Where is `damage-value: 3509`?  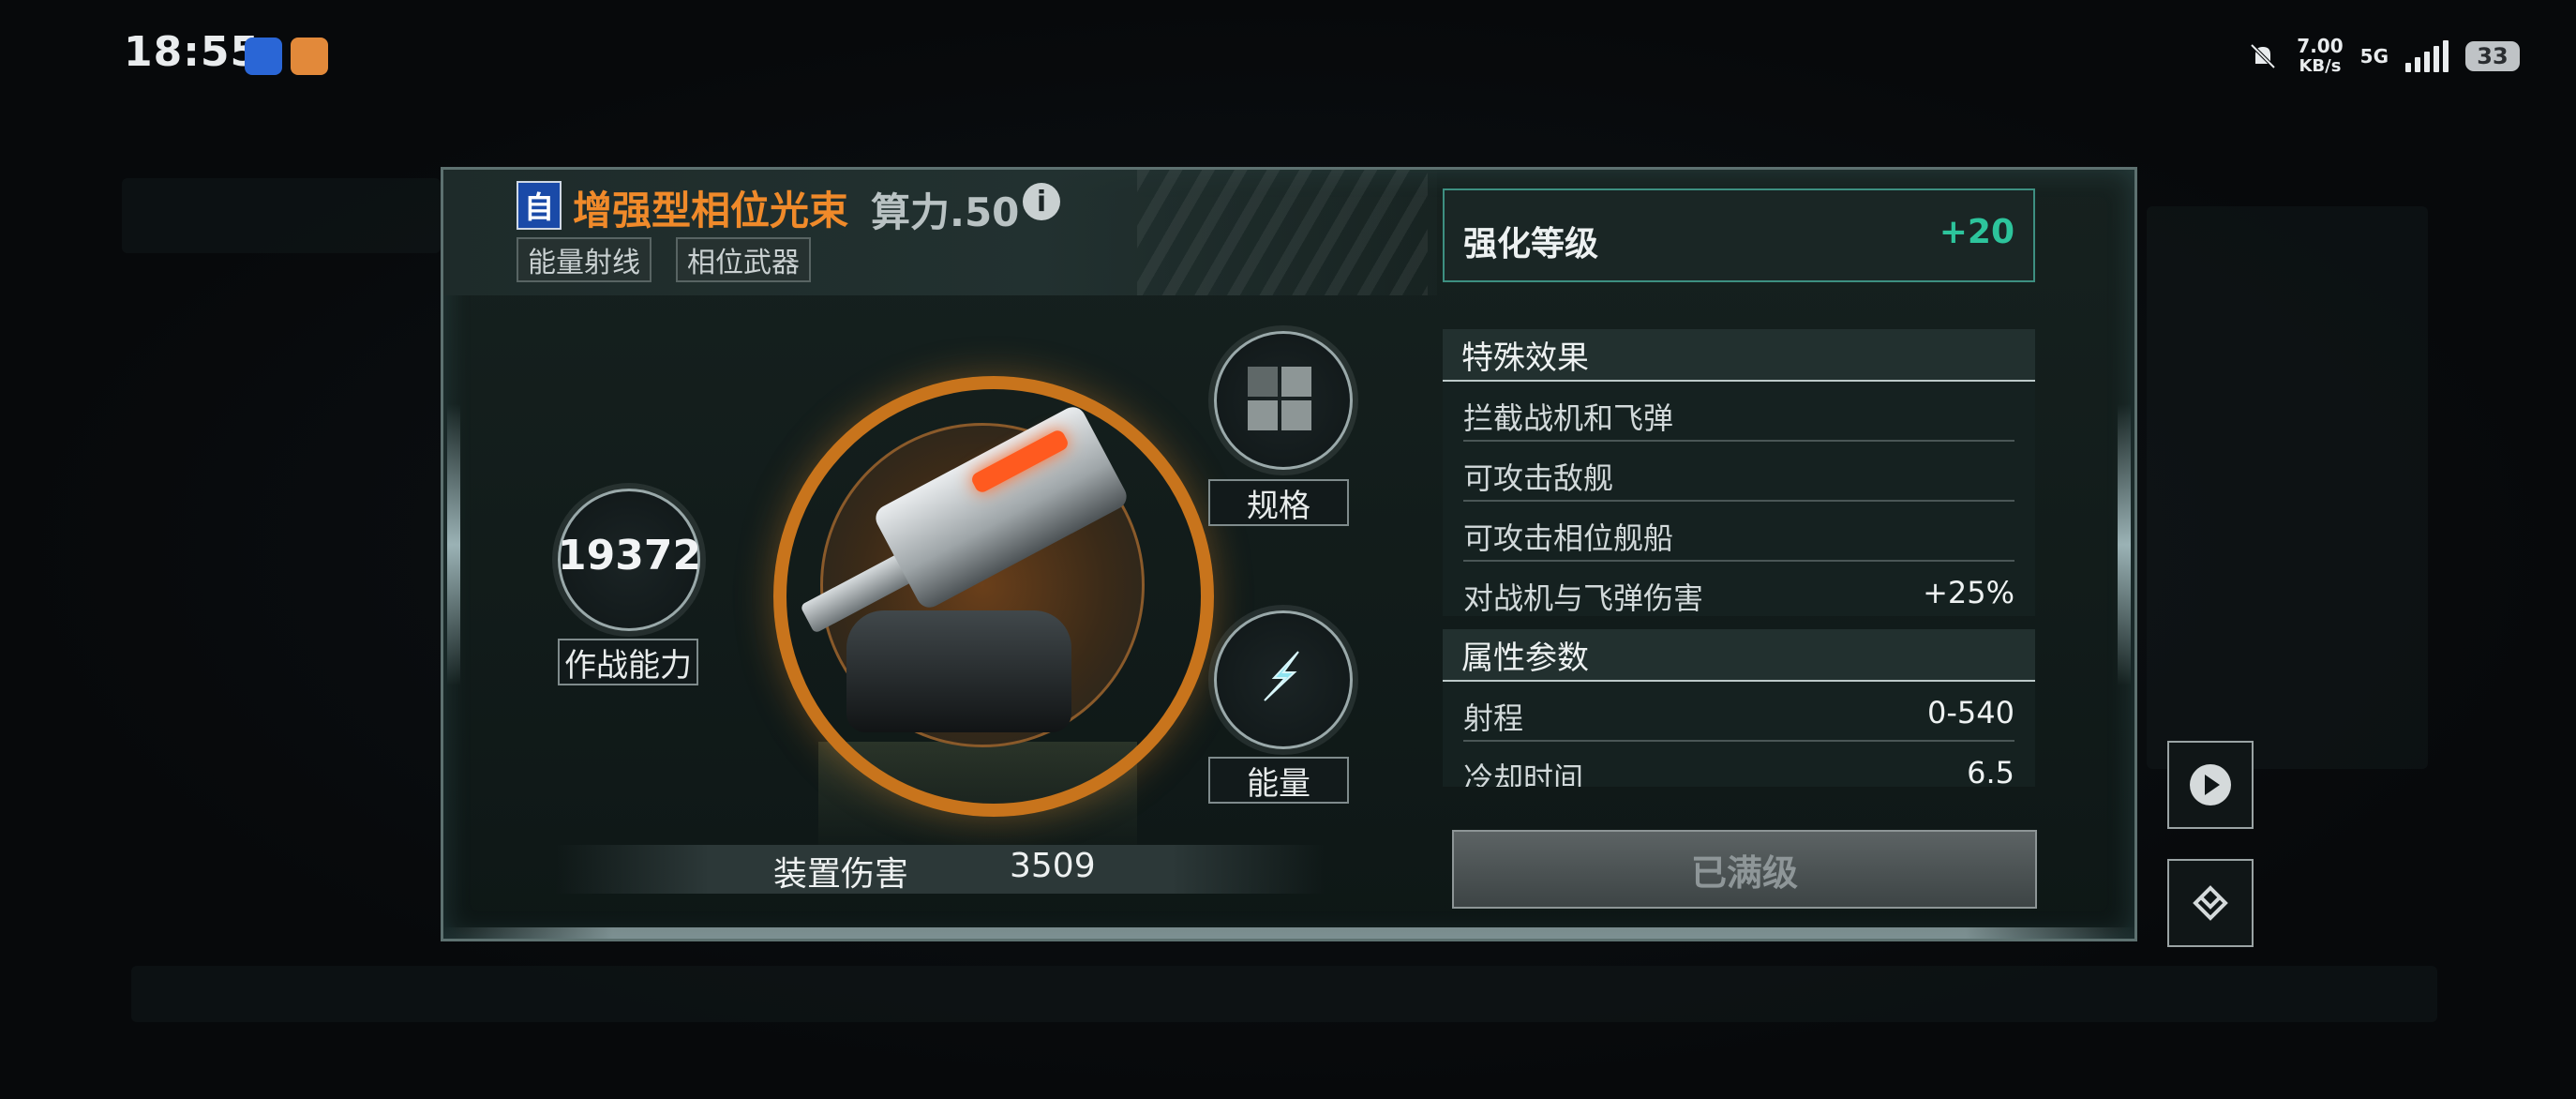
damage-value: 3509 is located at coordinates (1053, 866).